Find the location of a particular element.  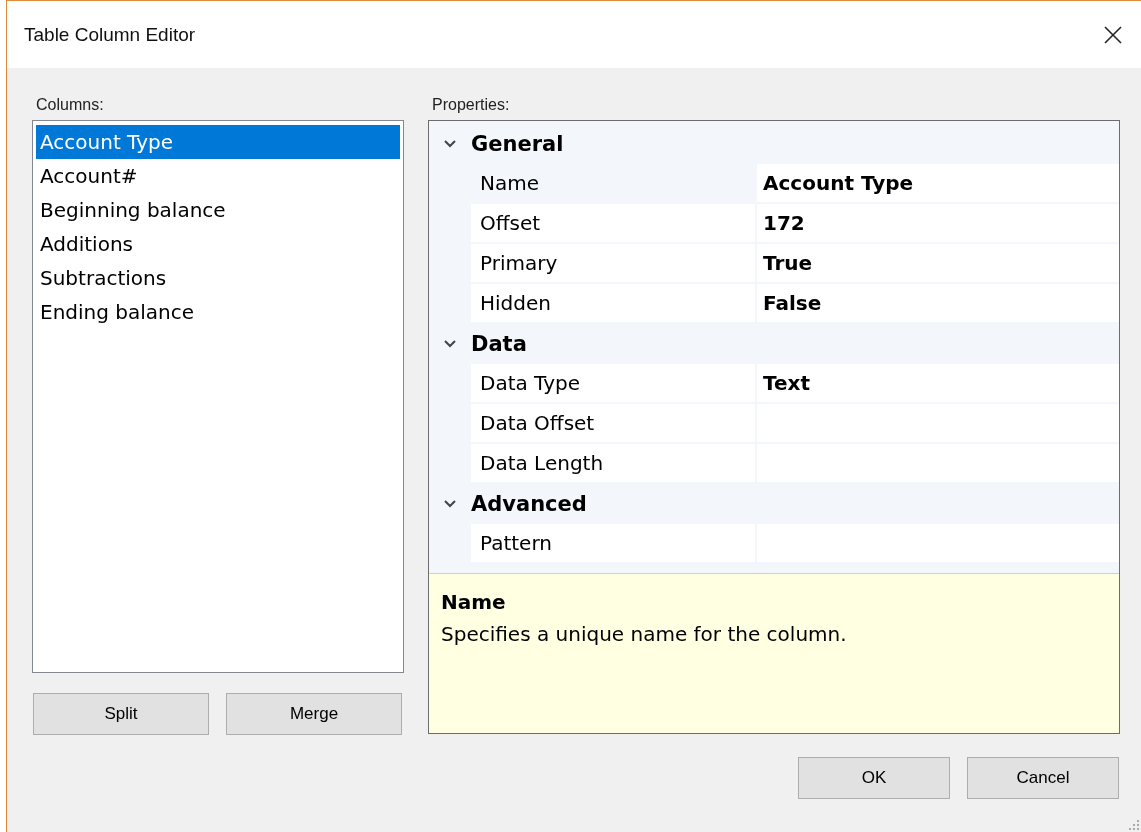

column-item: Additions is located at coordinates (218, 244).